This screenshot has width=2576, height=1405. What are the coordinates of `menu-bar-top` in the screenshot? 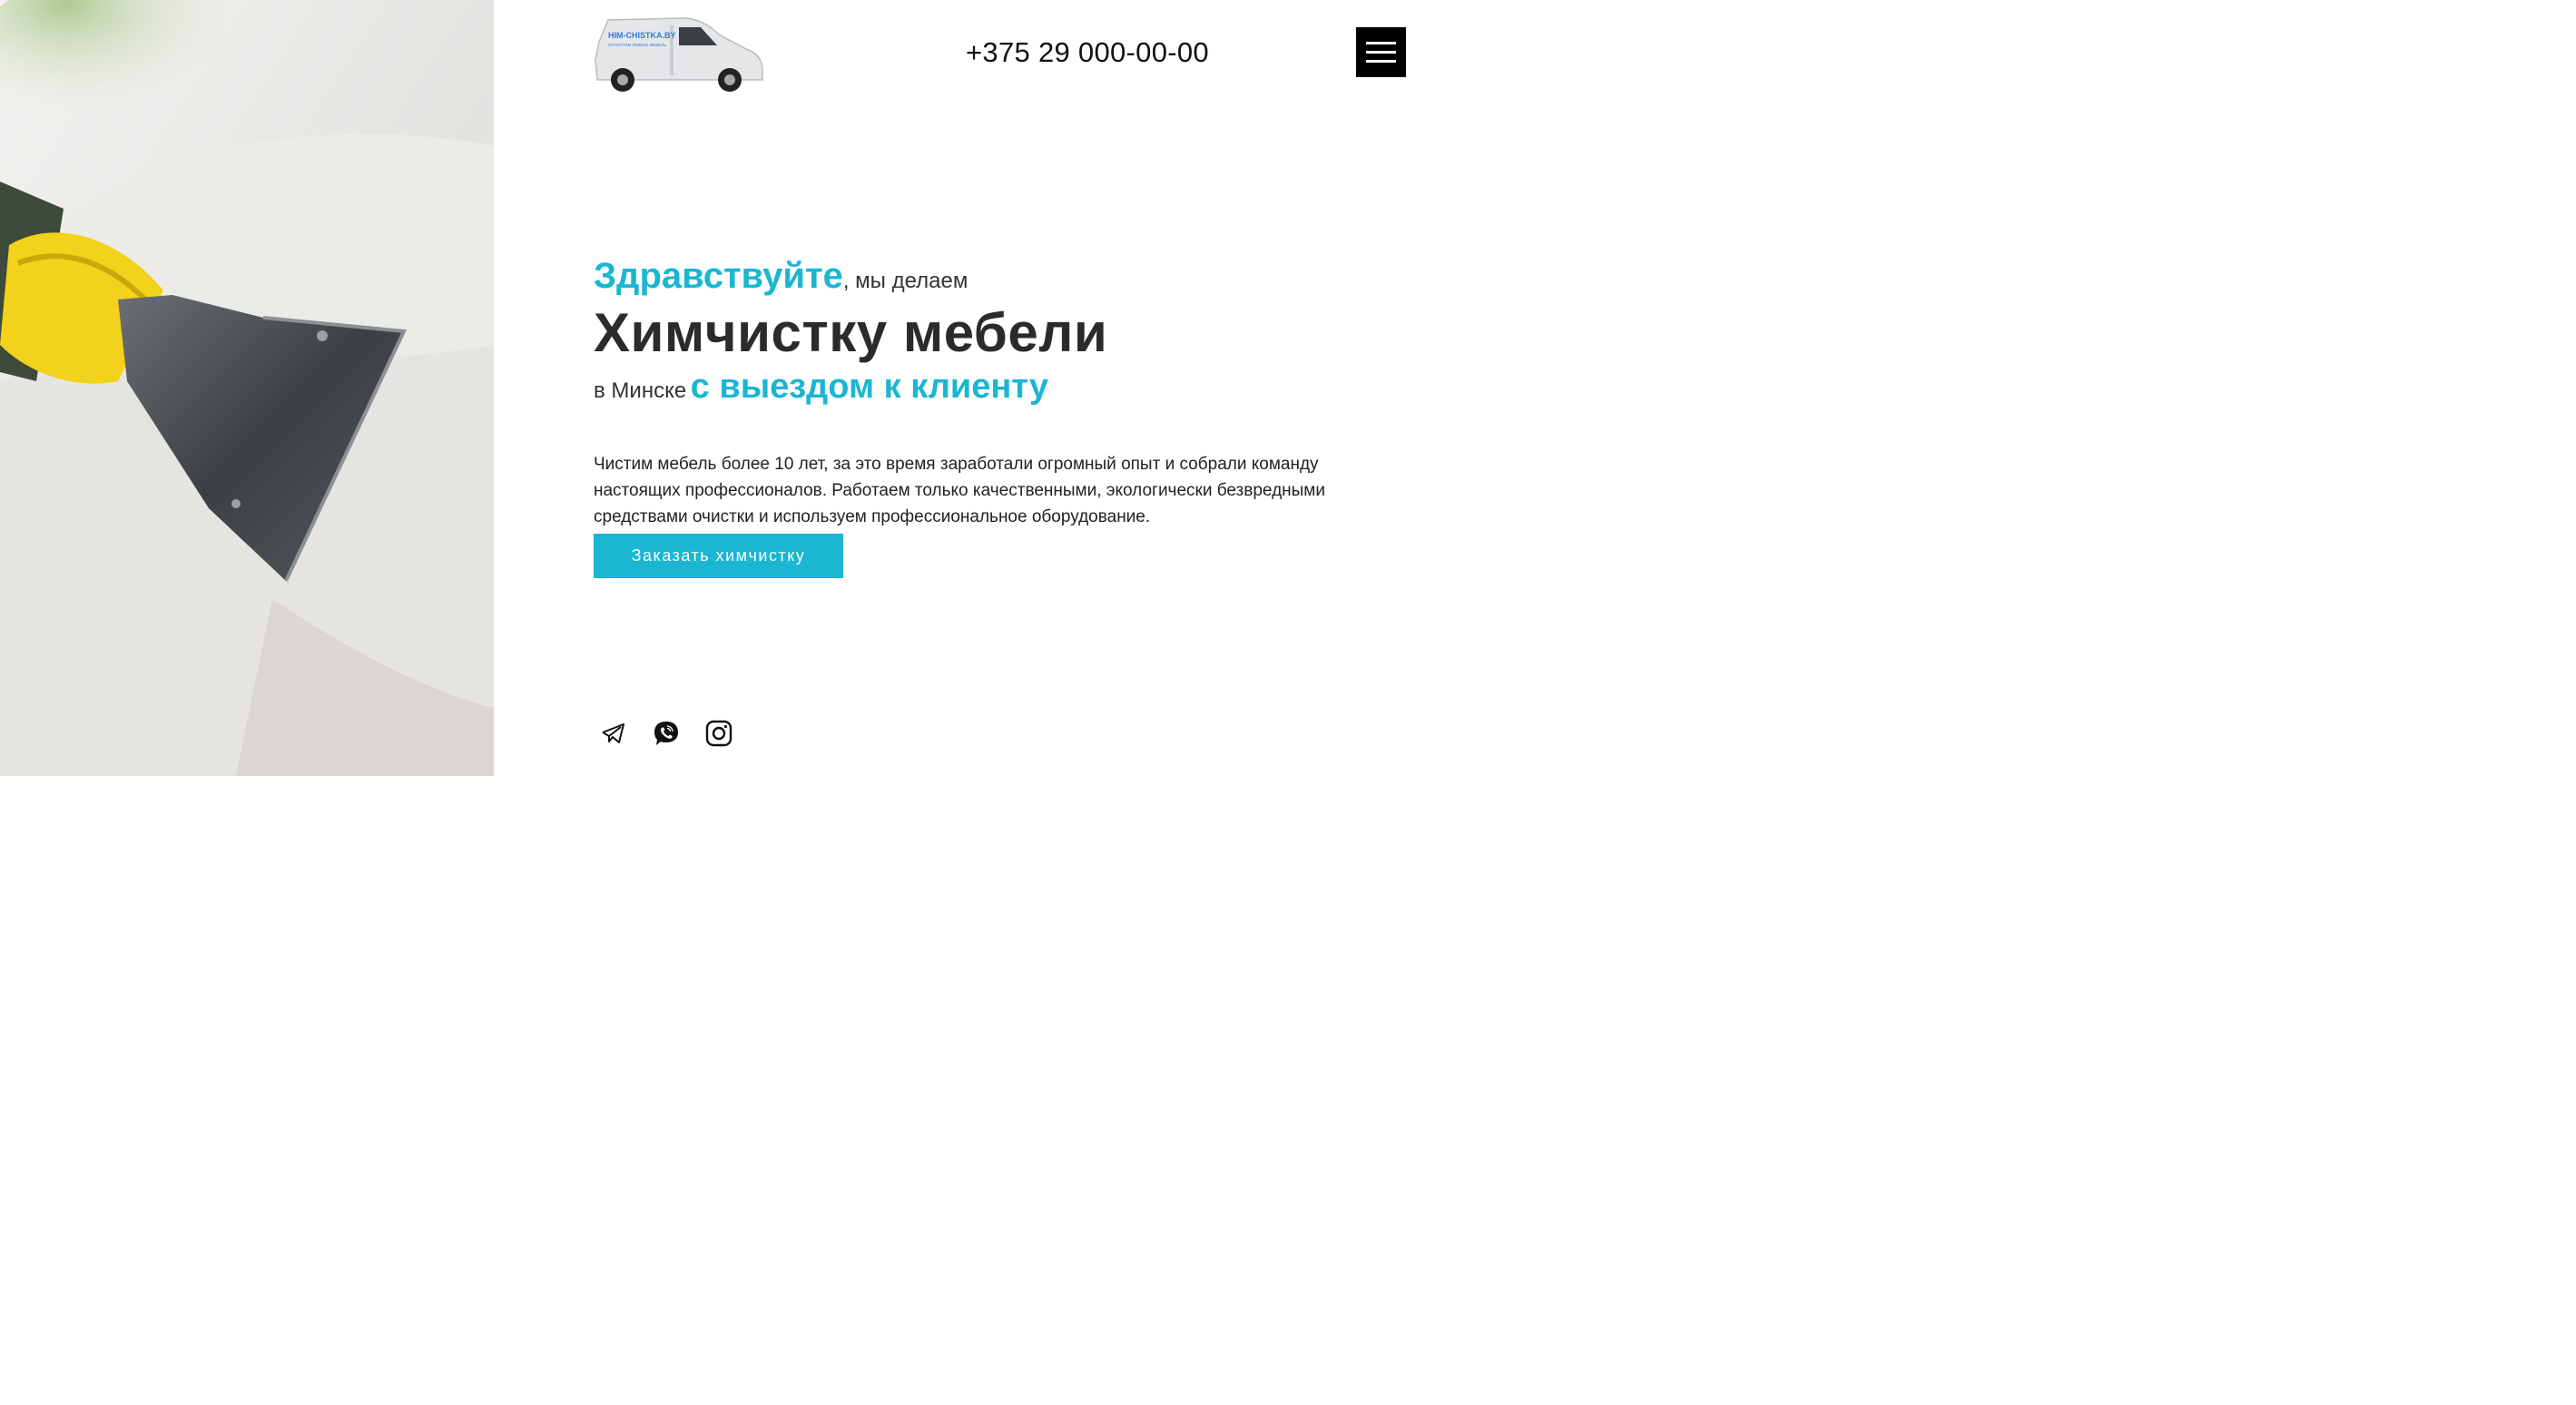 It's located at (1381, 43).